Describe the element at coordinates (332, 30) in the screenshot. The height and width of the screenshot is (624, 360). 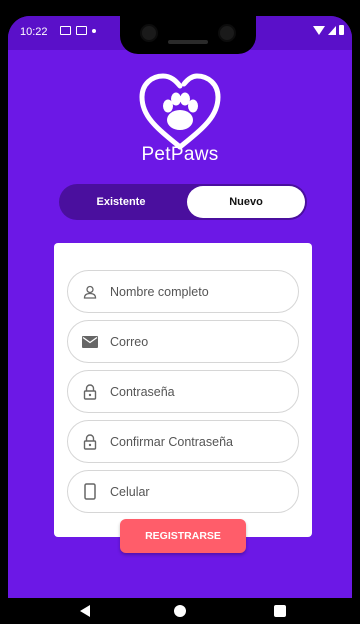
I see `signal-icon` at that location.